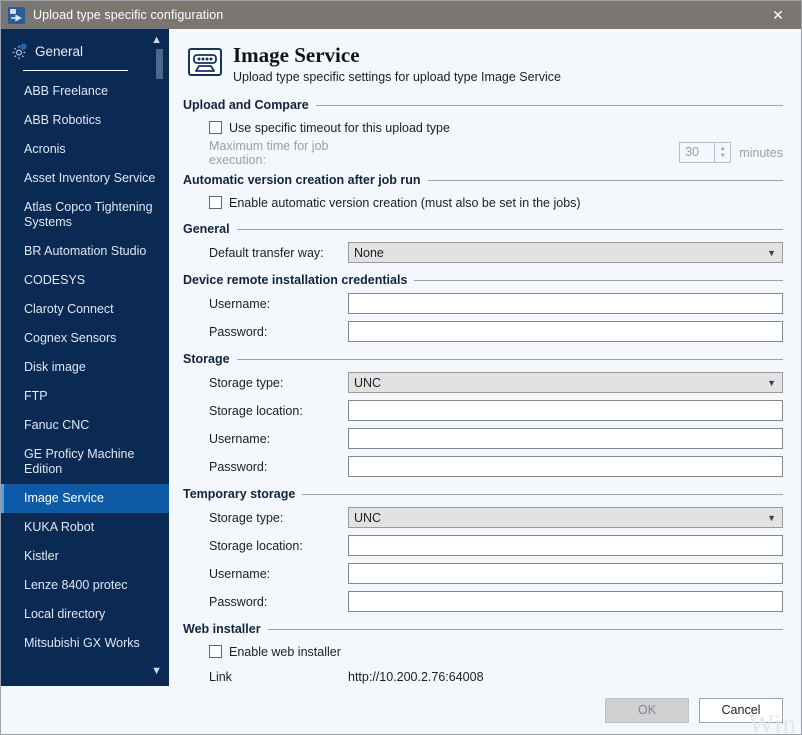 Image resolution: width=802 pixels, height=735 pixels. I want to click on sidebar-item-ge-proficy-machine-edition: GE Proficy Machine Edition, so click(85, 462).